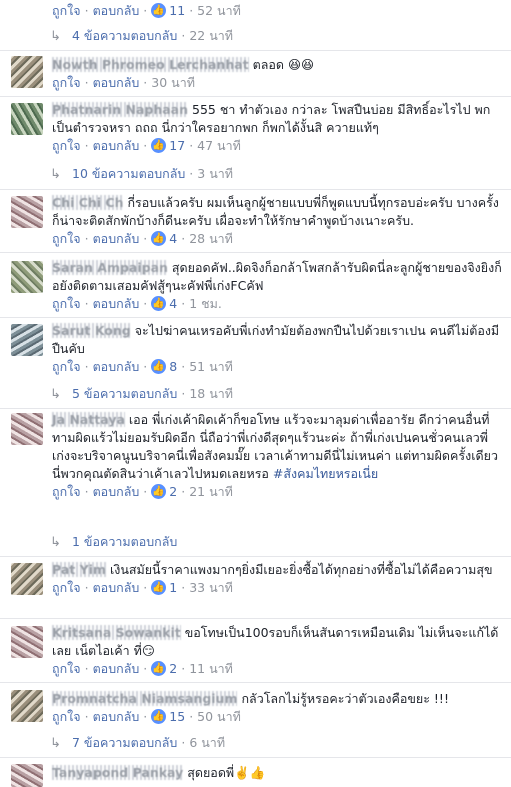 This screenshot has height=787, width=511. Describe the element at coordinates (173, 587) in the screenshot. I see `like-count: 1` at that location.